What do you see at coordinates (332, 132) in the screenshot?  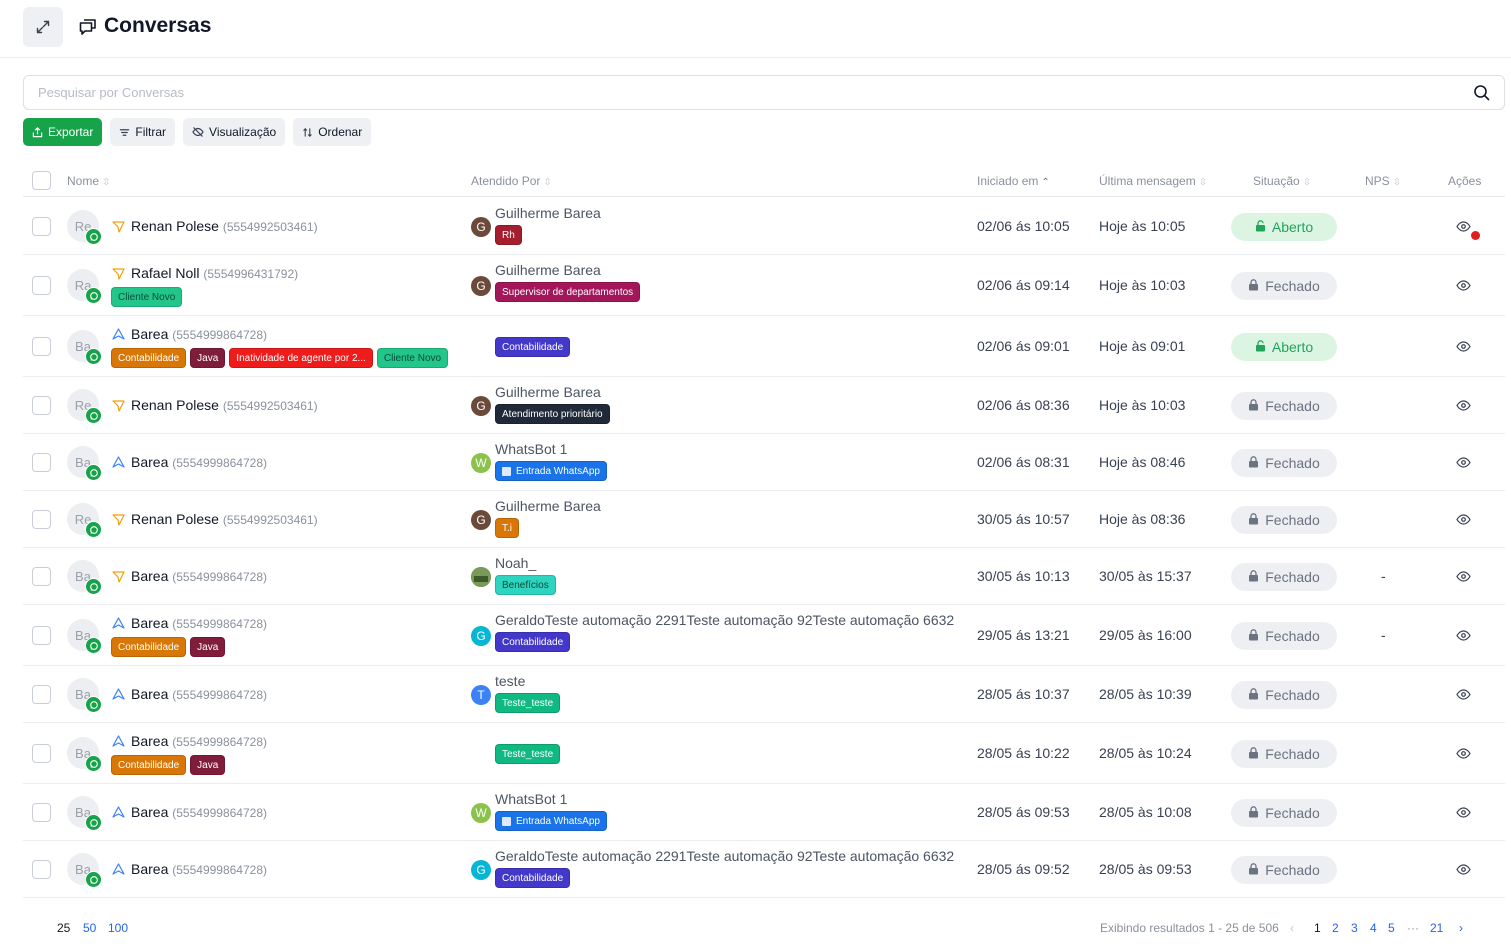 I see `sort-button: Ordenar` at bounding box center [332, 132].